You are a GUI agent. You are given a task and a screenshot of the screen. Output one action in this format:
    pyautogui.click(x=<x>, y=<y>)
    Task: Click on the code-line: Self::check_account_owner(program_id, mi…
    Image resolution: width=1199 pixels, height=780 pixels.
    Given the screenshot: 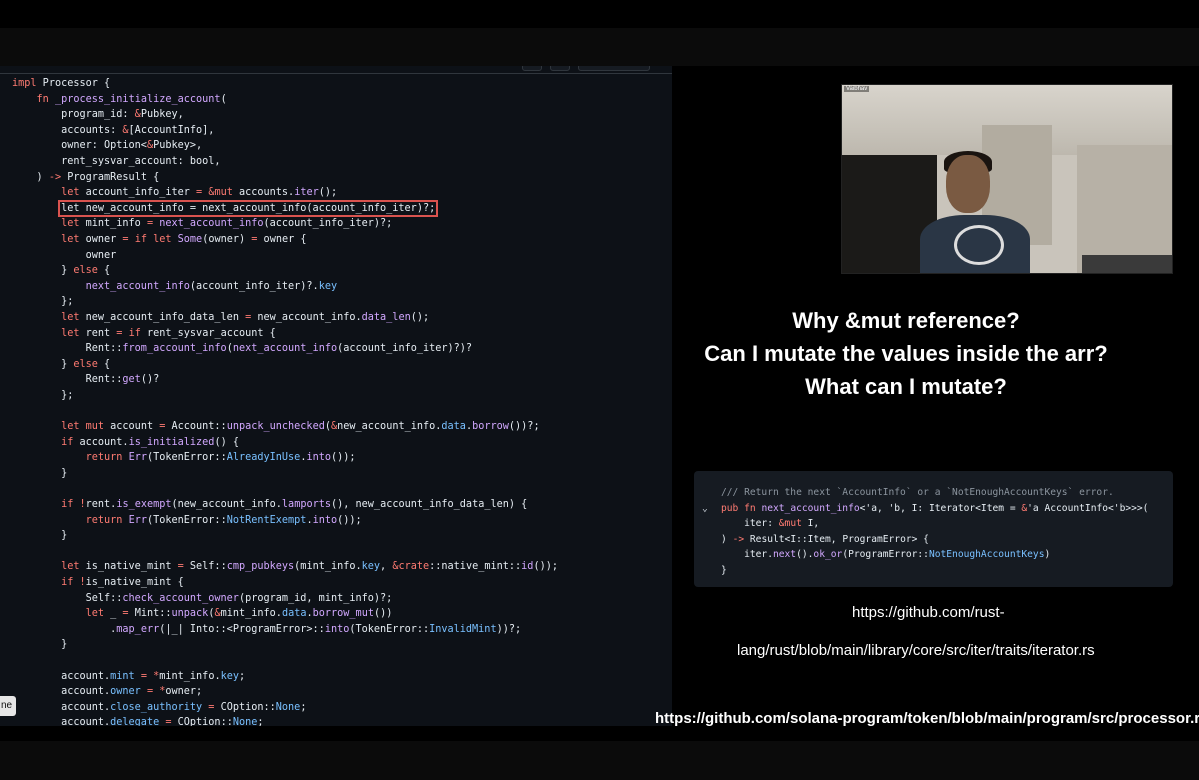 What is the action you would take?
    pyautogui.click(x=202, y=598)
    